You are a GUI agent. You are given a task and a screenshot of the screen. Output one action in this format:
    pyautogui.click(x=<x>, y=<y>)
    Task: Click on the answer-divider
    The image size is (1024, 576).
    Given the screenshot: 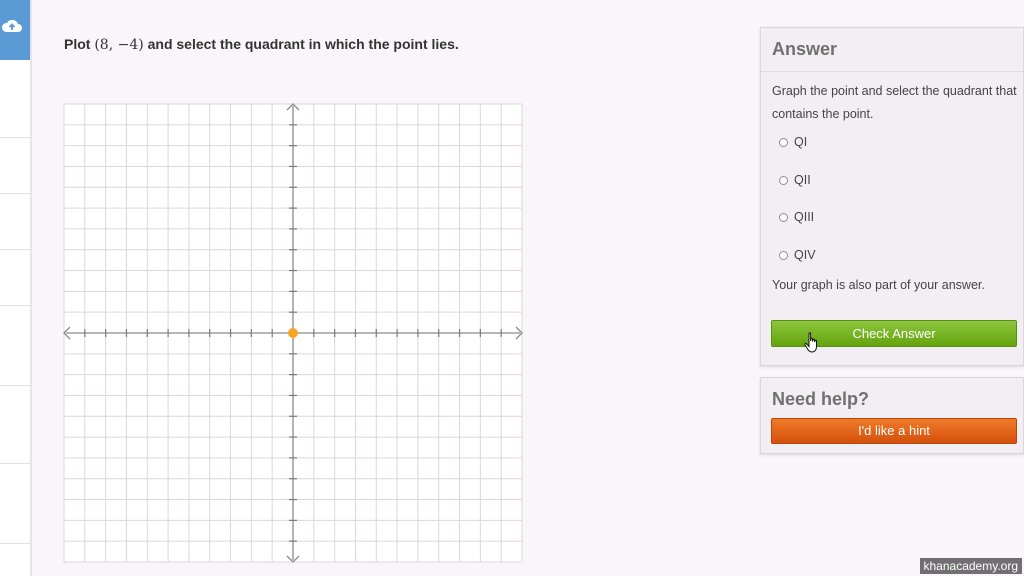 What is the action you would take?
    pyautogui.click(x=892, y=71)
    